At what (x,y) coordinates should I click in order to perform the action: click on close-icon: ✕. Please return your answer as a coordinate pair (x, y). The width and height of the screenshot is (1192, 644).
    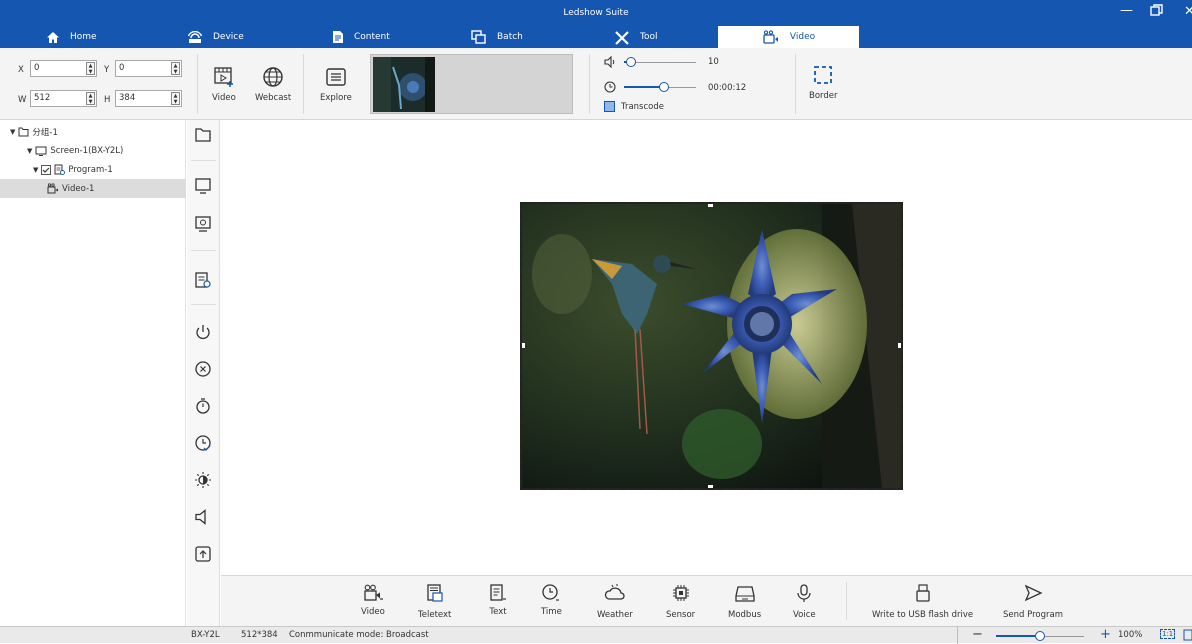
    Looking at the image, I should click on (1188, 11).